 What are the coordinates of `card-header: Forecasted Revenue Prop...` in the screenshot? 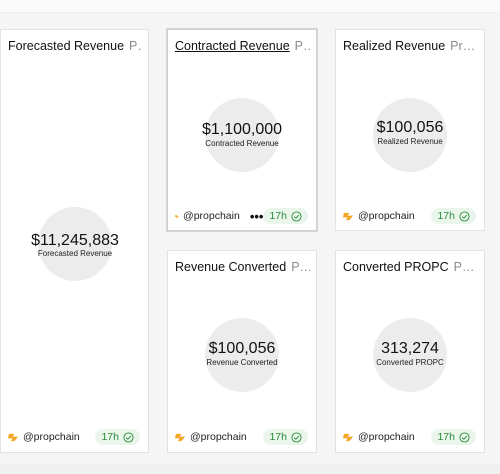 It's located at (75, 48).